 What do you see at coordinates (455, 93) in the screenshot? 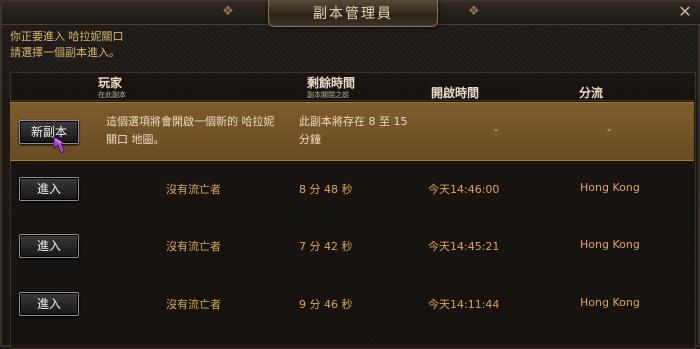
I see `column-header-opened: 開啟時間` at bounding box center [455, 93].